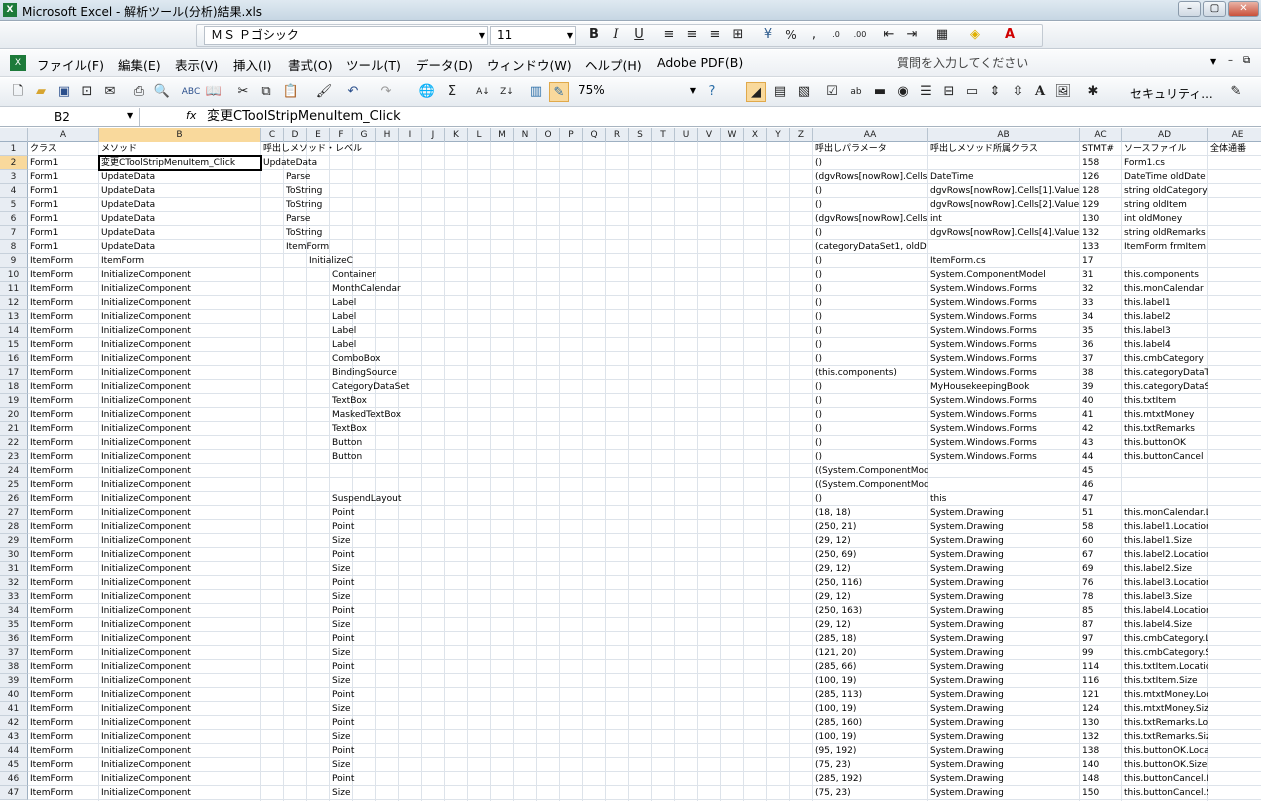  I want to click on borders-icon: ▦, so click(942, 35).